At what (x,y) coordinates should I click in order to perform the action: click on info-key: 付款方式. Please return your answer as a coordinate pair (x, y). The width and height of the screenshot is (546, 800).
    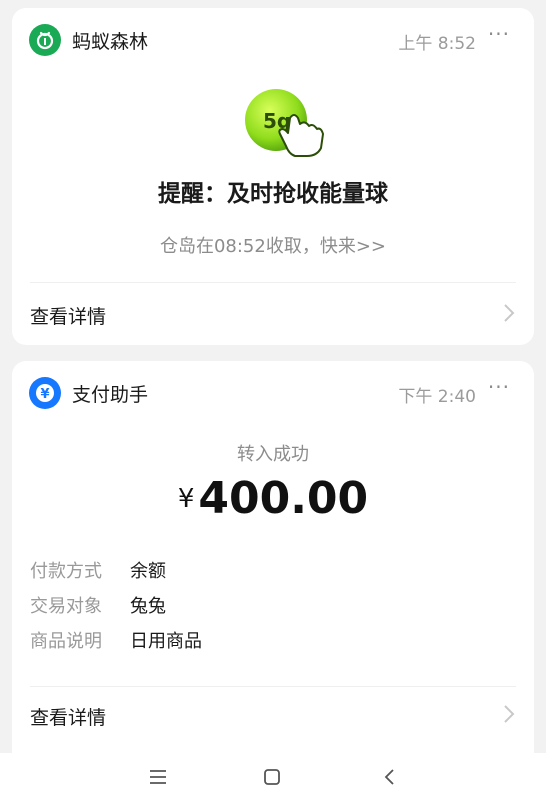
    Looking at the image, I should click on (66, 571).